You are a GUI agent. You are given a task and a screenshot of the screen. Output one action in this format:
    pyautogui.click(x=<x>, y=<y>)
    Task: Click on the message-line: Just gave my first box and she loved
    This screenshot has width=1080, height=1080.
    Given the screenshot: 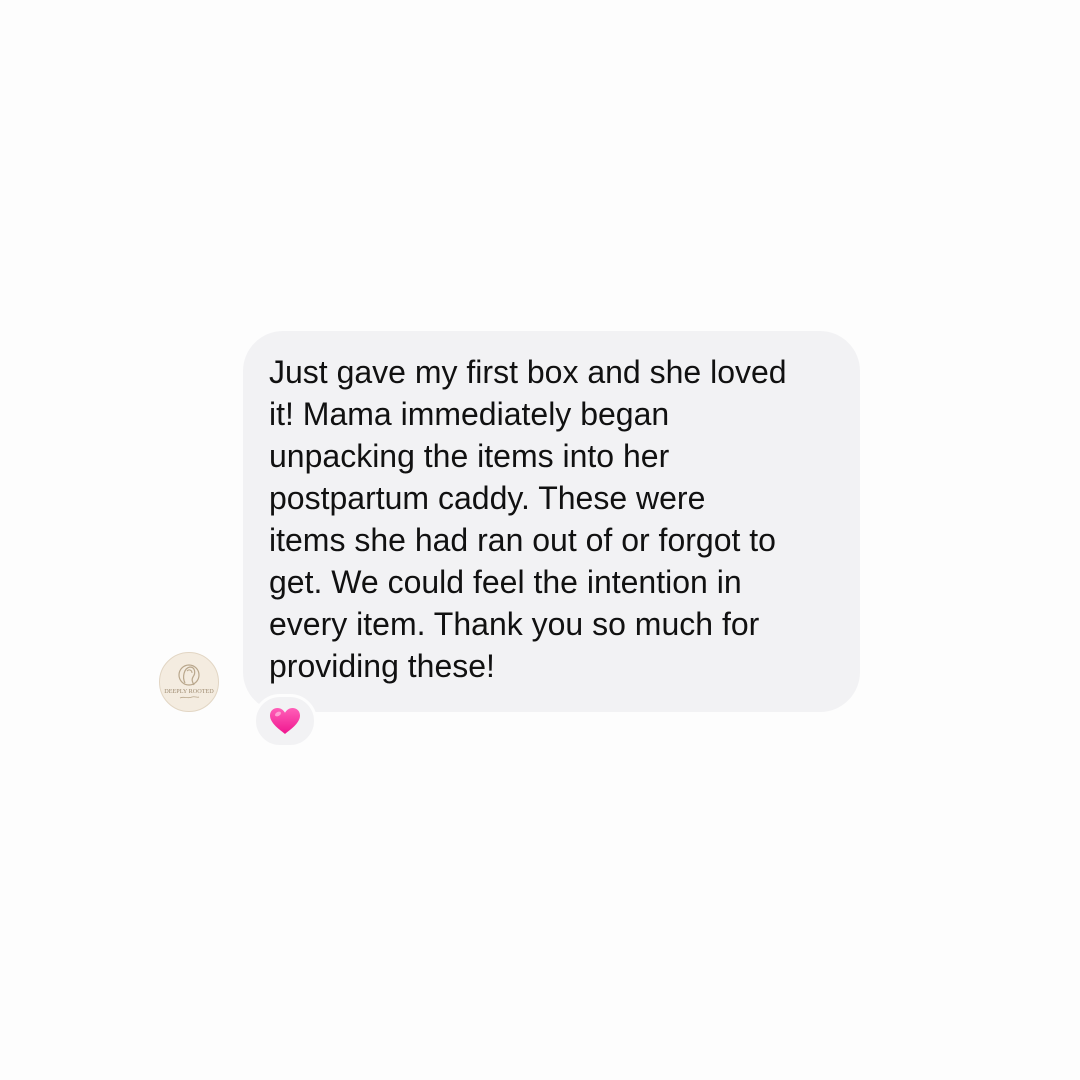 What is the action you would take?
    pyautogui.click(x=528, y=372)
    